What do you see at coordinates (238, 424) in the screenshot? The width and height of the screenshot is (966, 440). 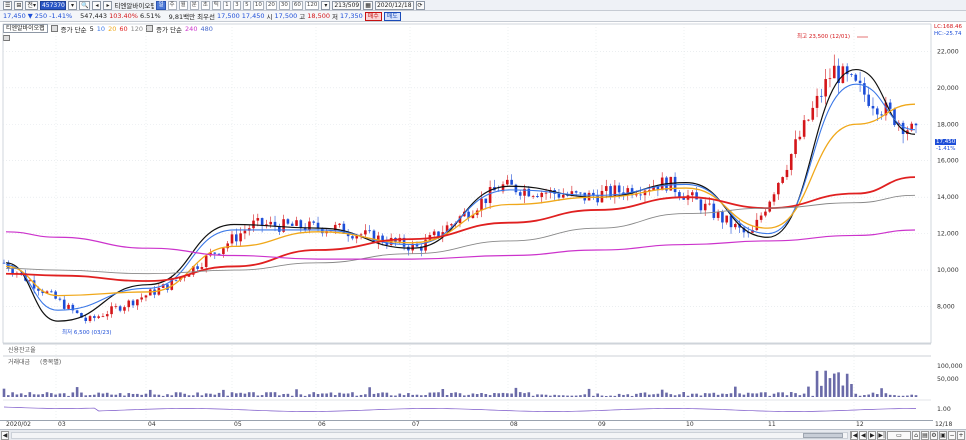 I see `time-tick: 05` at bounding box center [238, 424].